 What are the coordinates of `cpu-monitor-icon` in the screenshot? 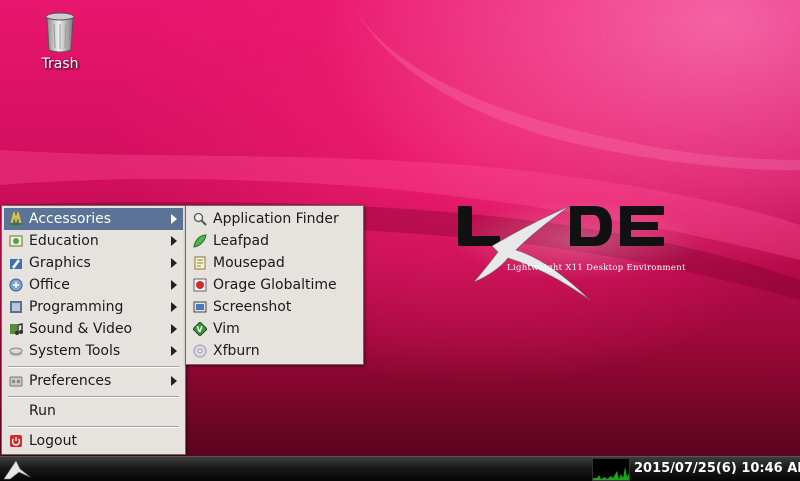 It's located at (611, 469).